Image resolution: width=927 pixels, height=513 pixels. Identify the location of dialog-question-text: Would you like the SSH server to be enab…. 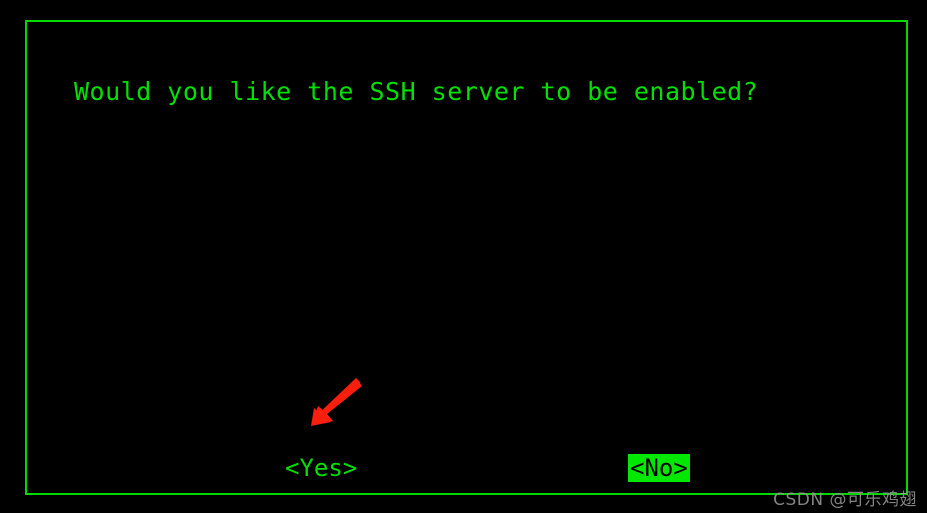
(416, 91).